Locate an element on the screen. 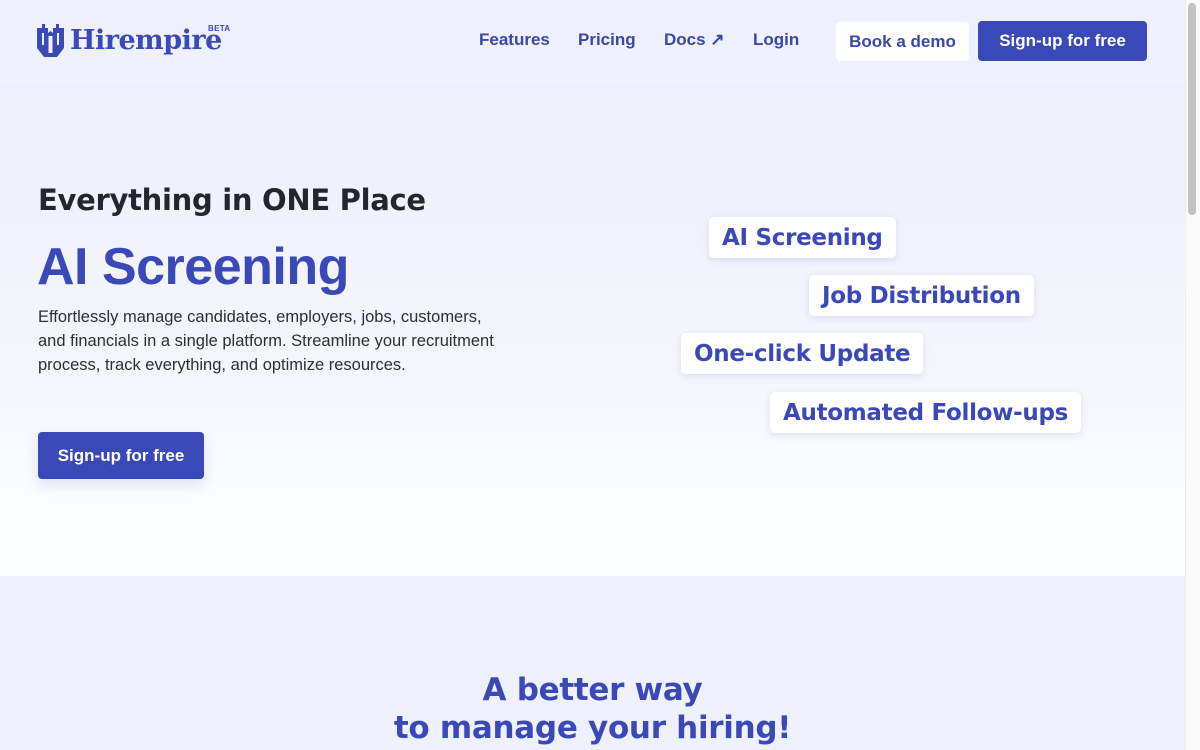 This screenshot has width=1200, height=750. logo: Hirempire BETA is located at coordinates (133, 40).